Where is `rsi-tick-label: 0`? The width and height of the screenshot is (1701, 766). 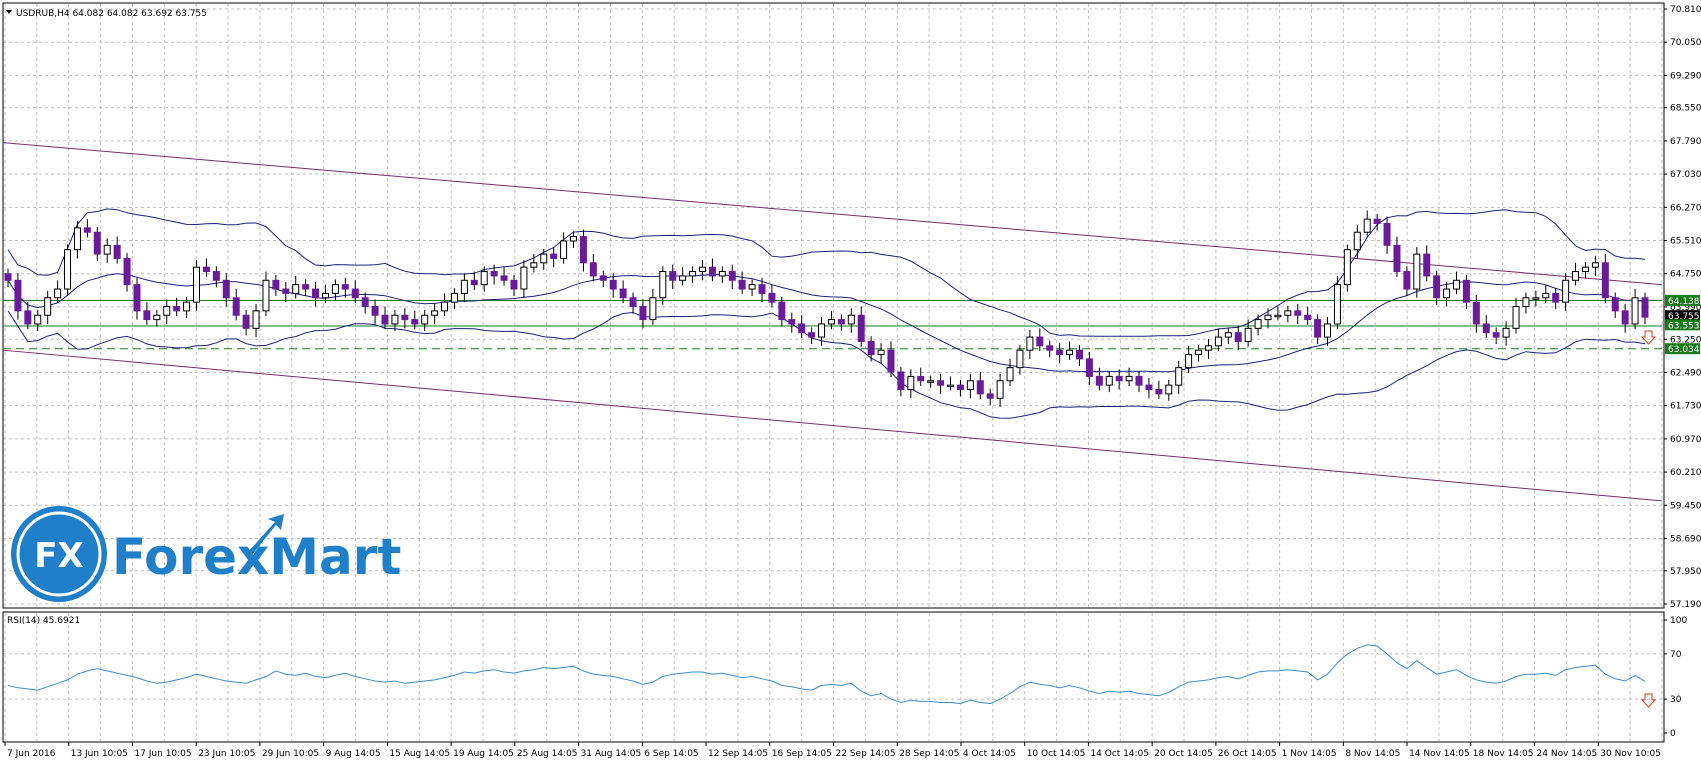 rsi-tick-label: 0 is located at coordinates (1673, 734).